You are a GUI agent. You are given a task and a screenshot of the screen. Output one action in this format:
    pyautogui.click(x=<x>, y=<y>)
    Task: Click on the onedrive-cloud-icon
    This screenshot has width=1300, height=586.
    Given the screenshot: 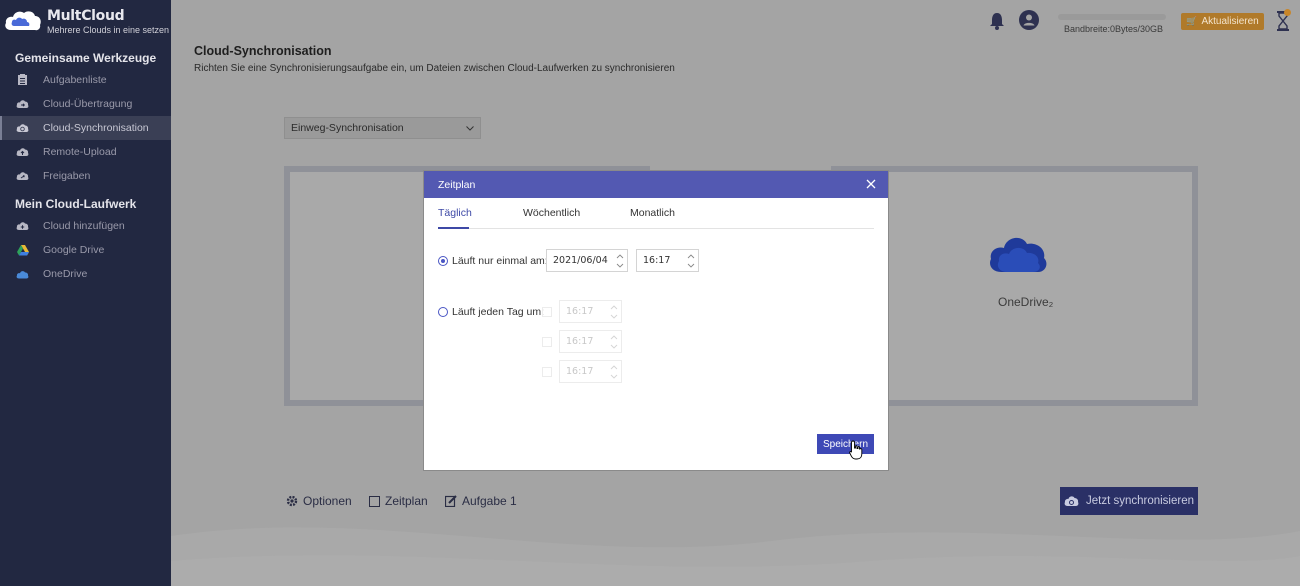 What is the action you would take?
    pyautogui.click(x=1018, y=254)
    